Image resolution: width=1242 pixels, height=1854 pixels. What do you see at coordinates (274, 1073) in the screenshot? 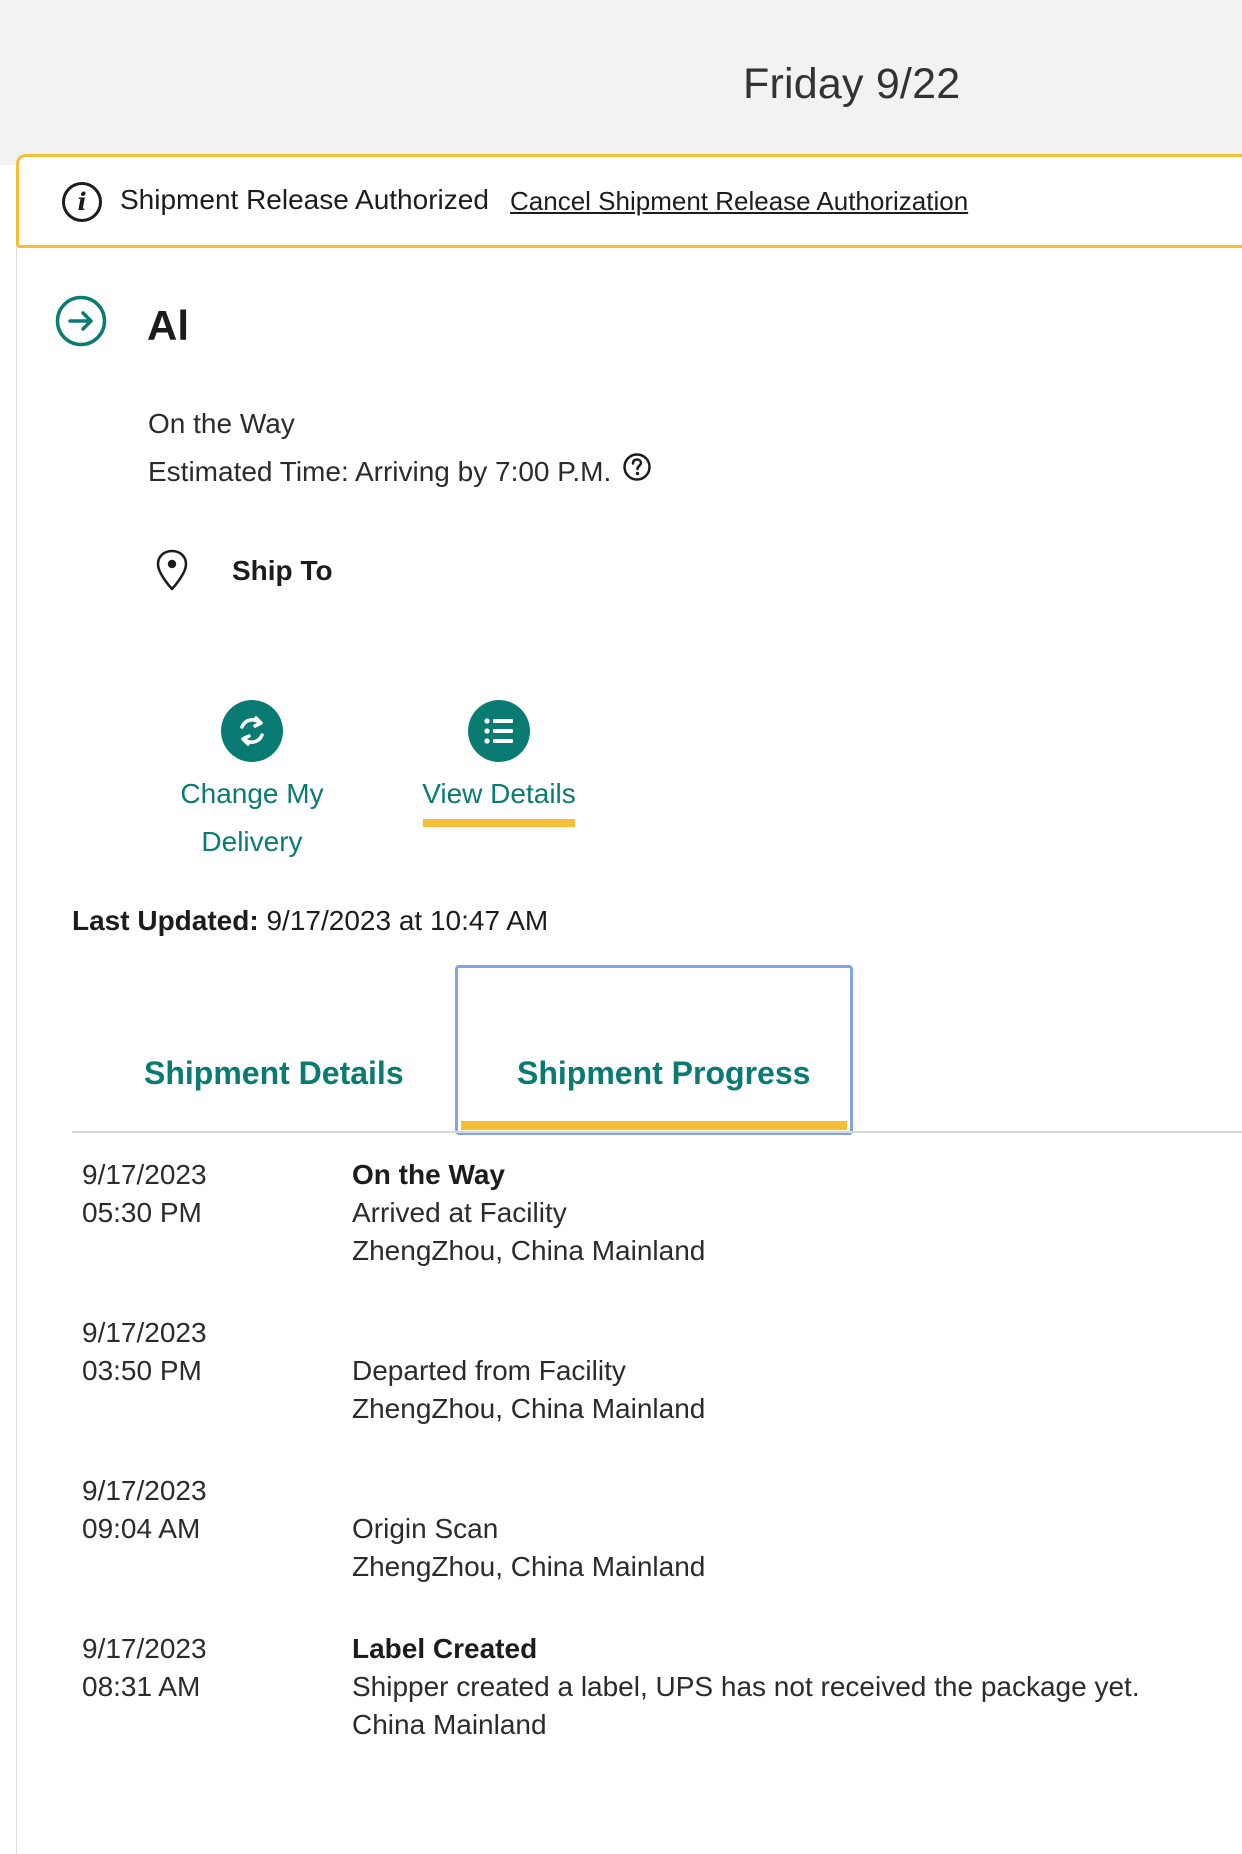
I see `tab-shipment-details: Shipment Details` at bounding box center [274, 1073].